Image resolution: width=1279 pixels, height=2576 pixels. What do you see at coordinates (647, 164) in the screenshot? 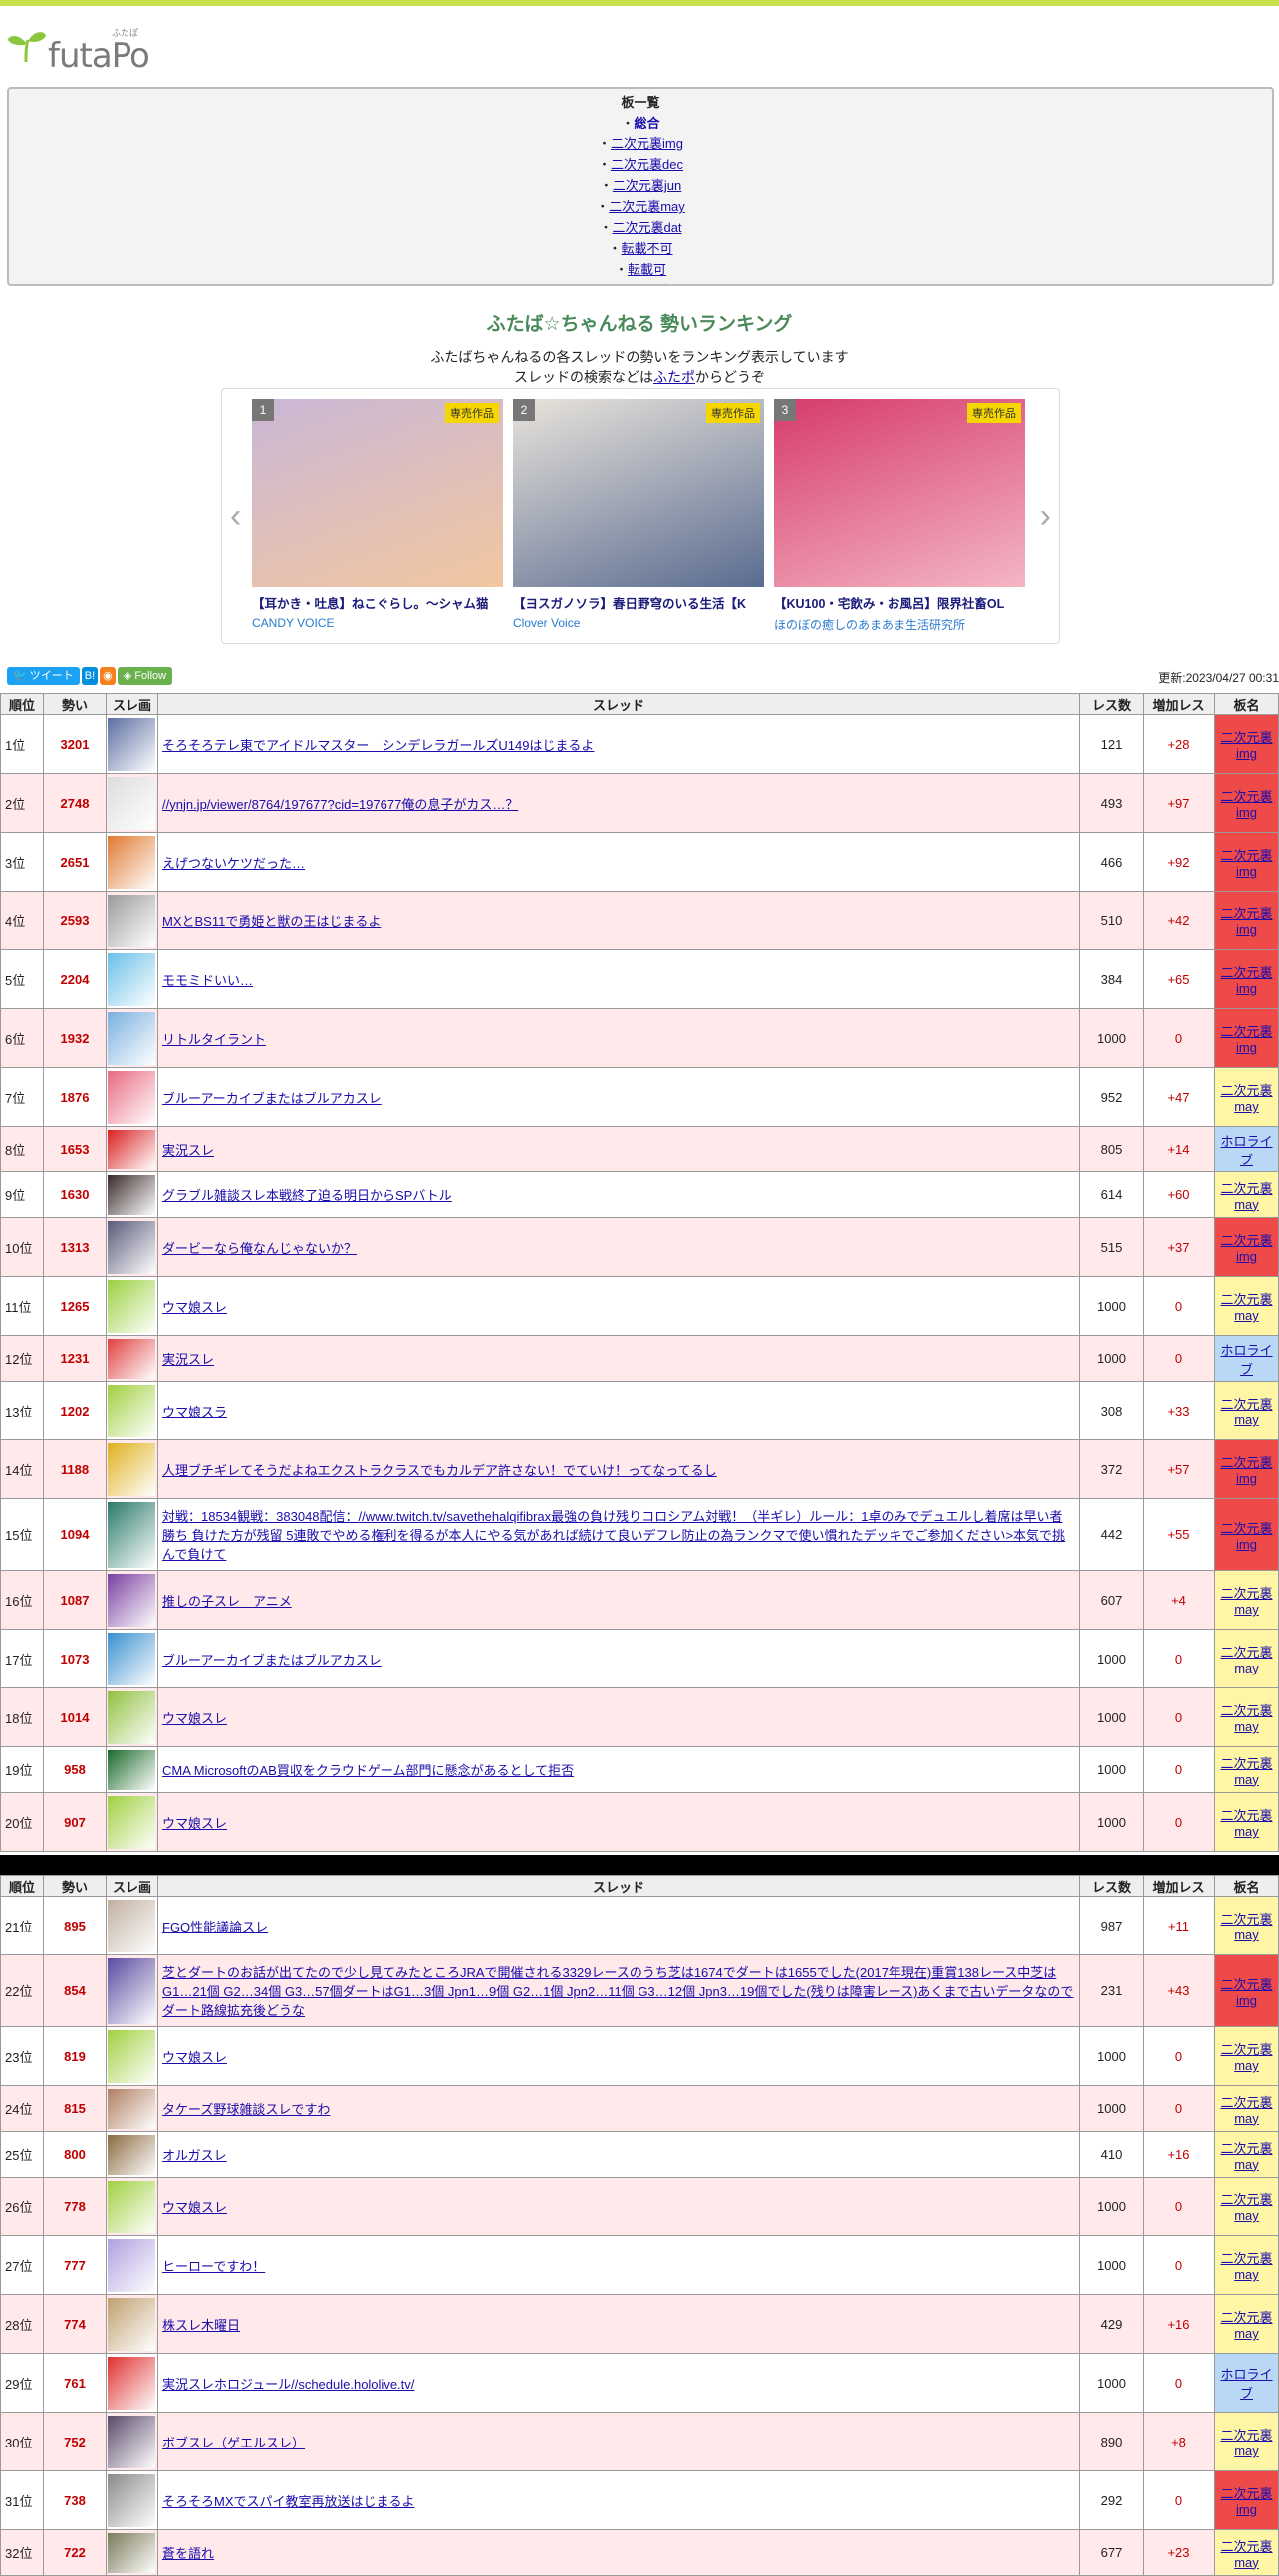
I see `board-link: 二次元裏dec` at bounding box center [647, 164].